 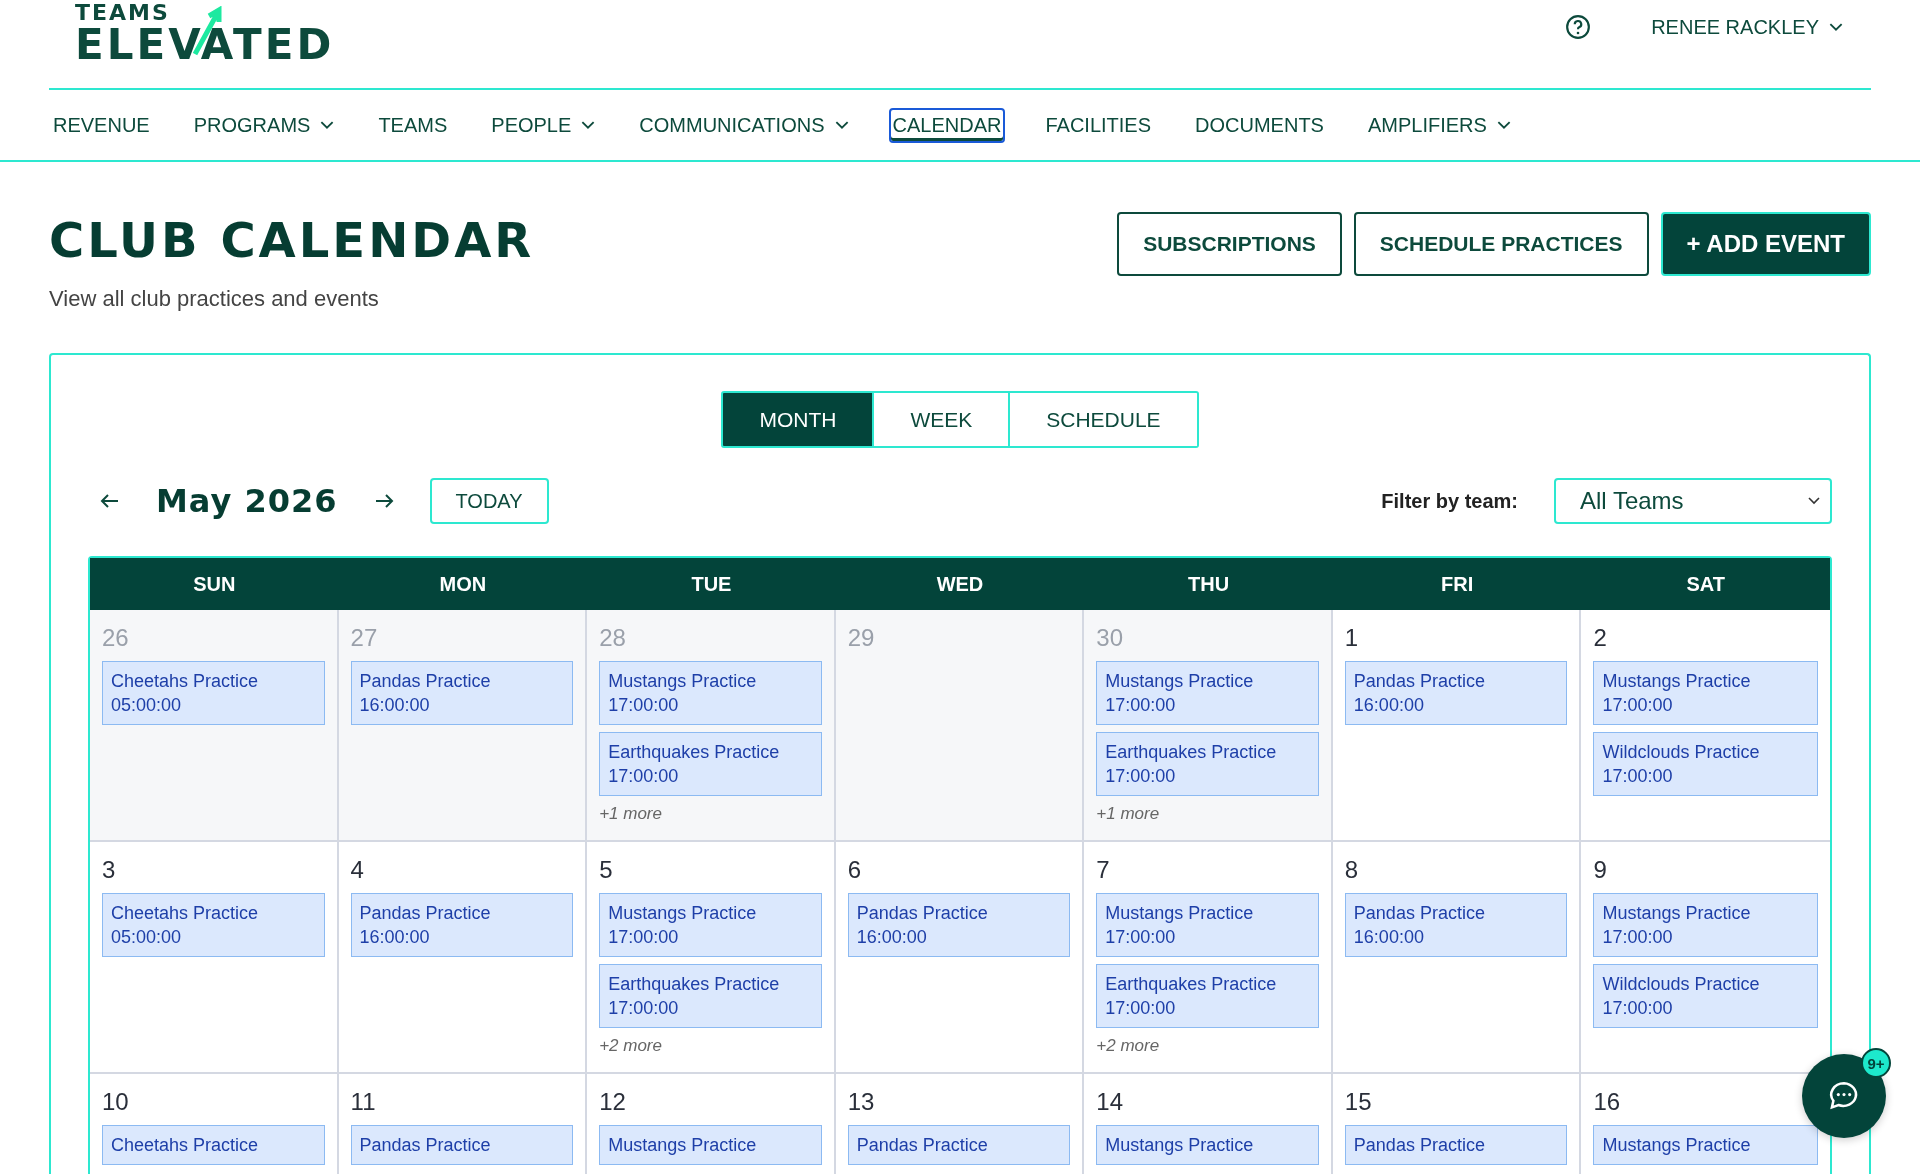 What do you see at coordinates (292, 240) in the screenshot?
I see `page-title: CLUB CALENDAR` at bounding box center [292, 240].